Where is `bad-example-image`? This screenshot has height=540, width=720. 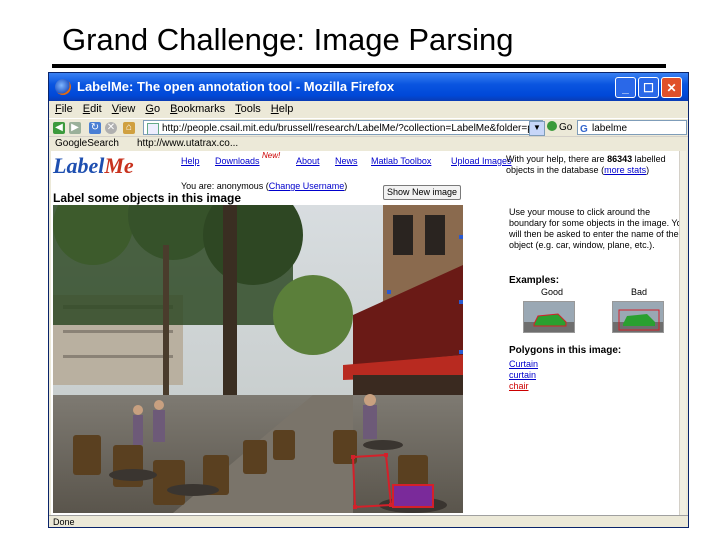
bad-example-image is located at coordinates (638, 317).